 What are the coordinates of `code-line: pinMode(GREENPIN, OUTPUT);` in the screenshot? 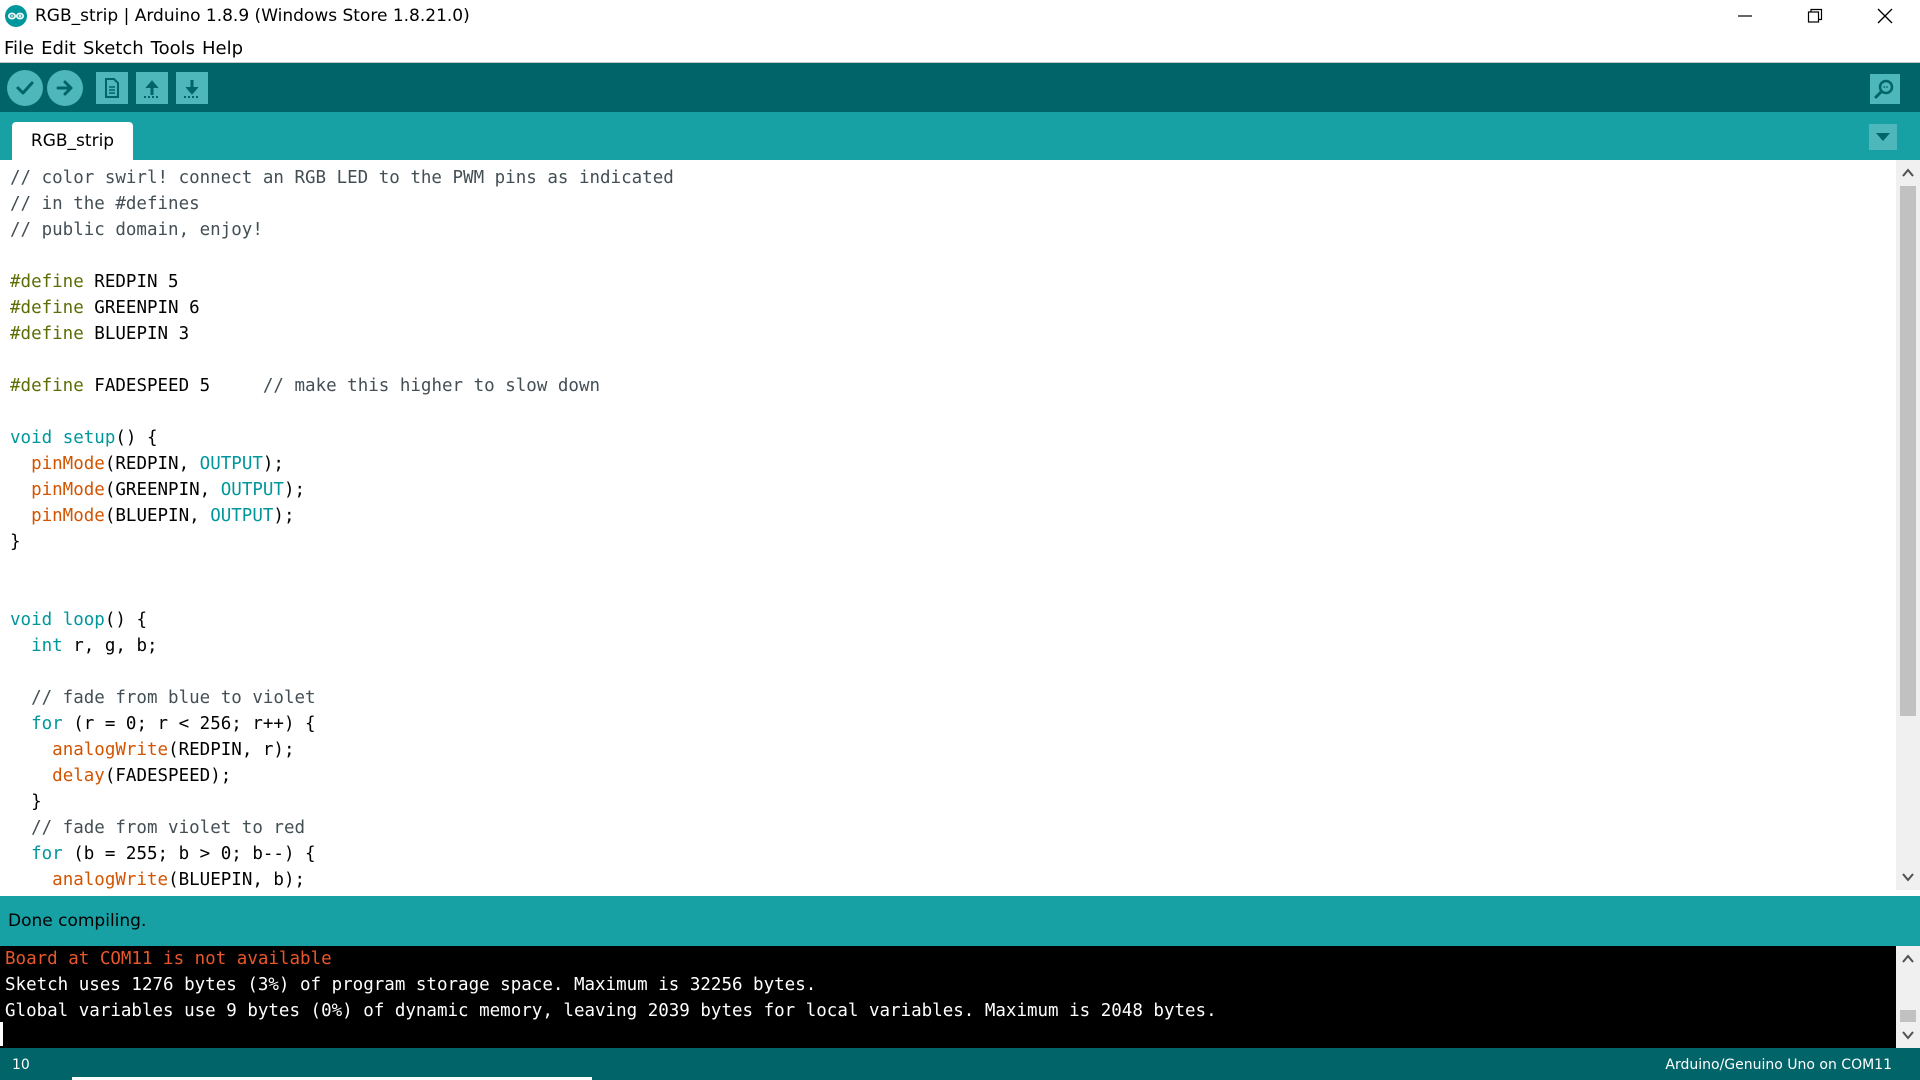 It's located at (342, 490).